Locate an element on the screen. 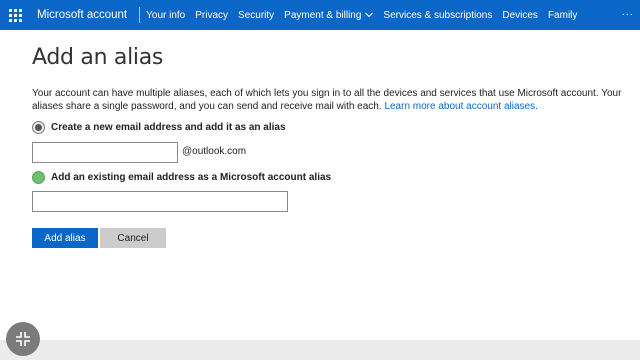 This screenshot has height=360, width=640. app-launcher-button is located at coordinates (15, 15).